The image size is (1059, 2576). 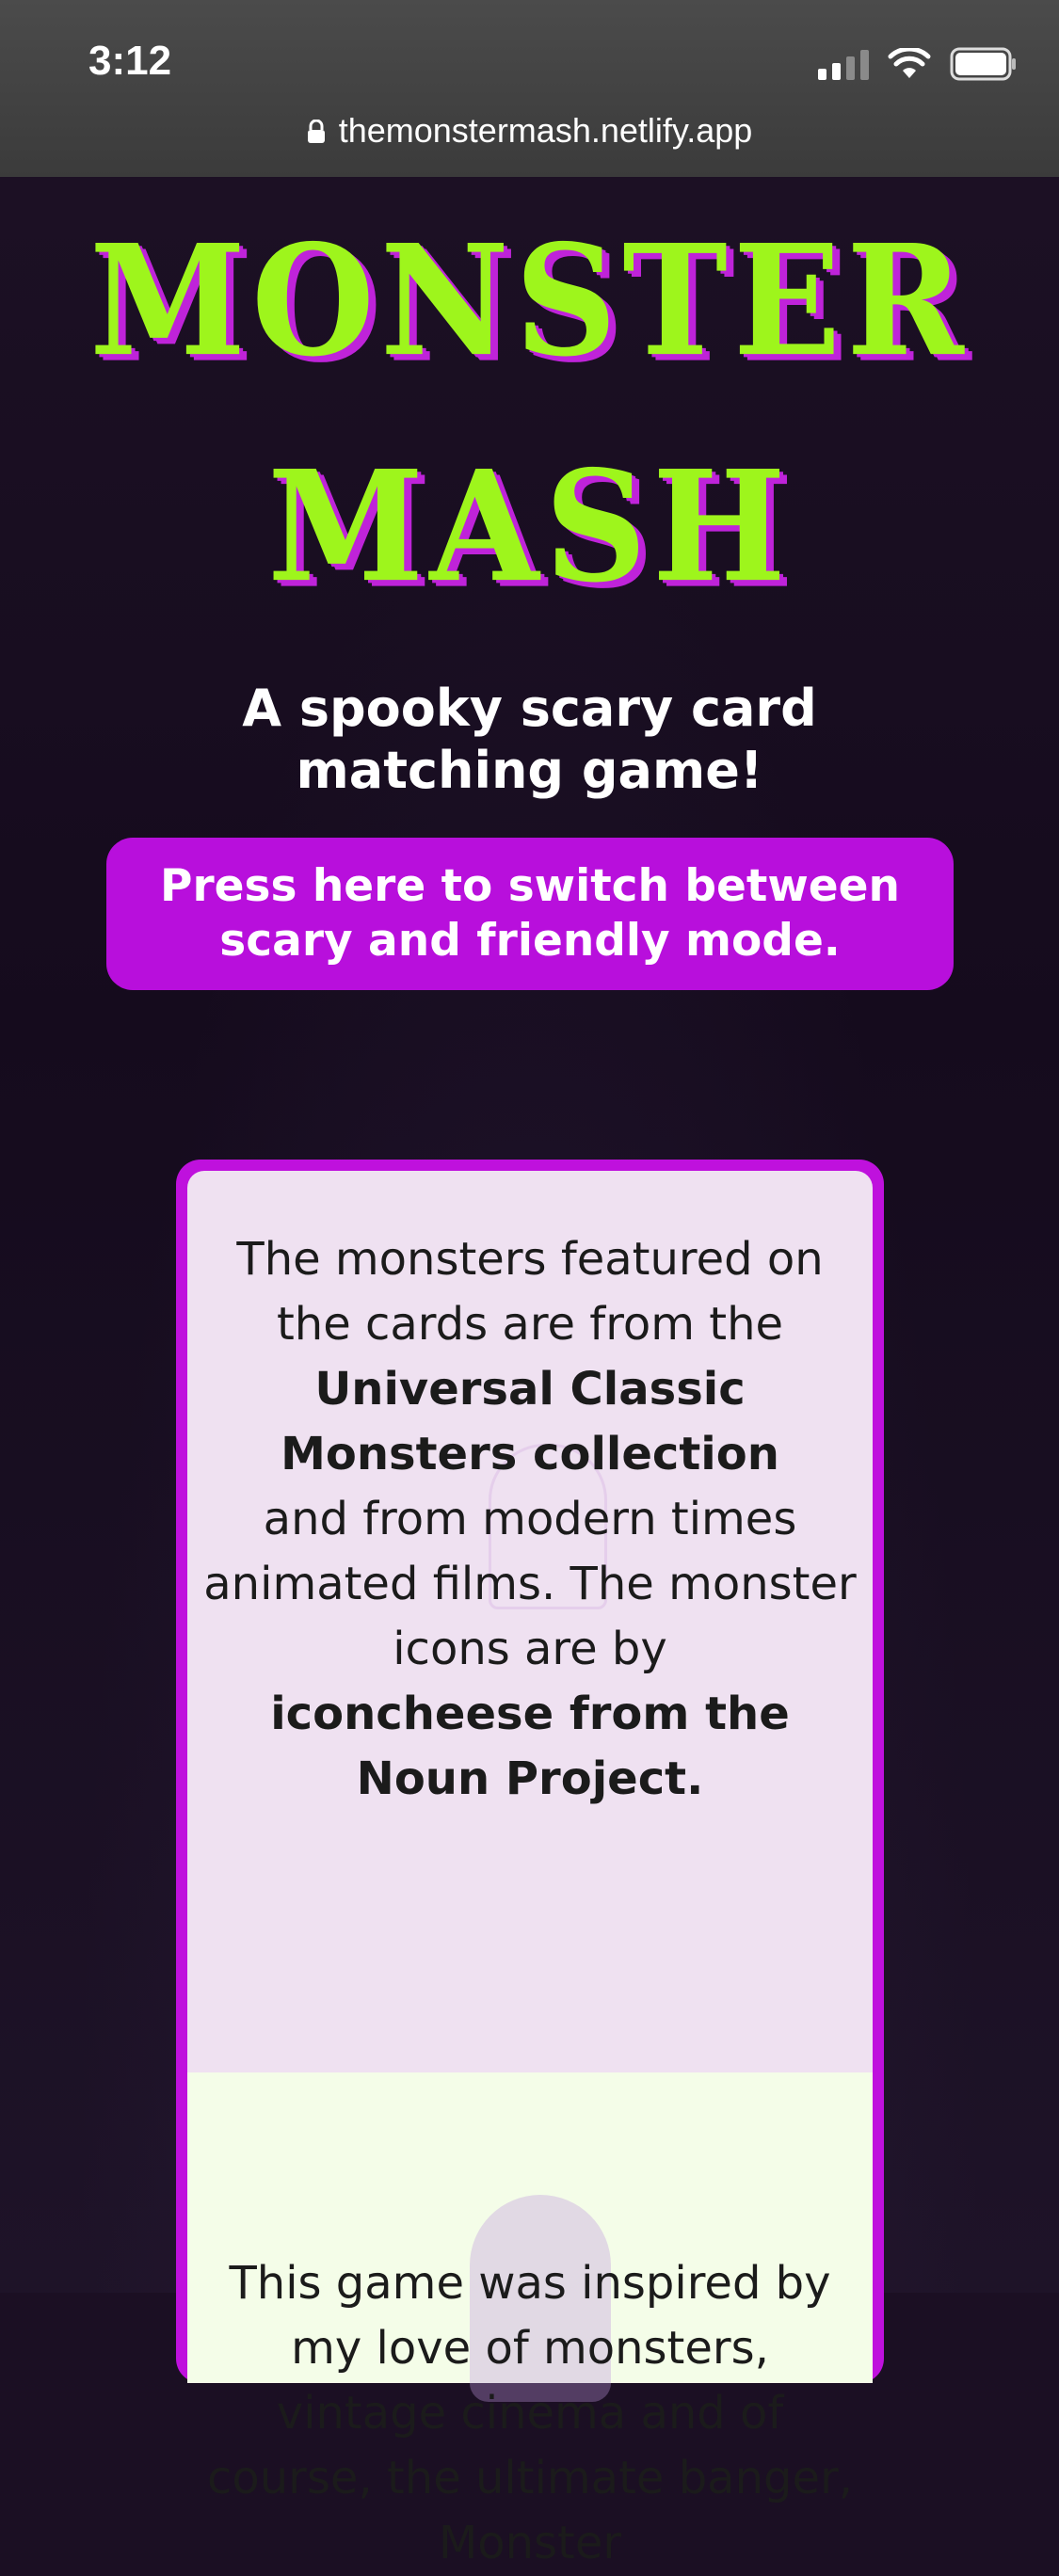 What do you see at coordinates (529, 301) in the screenshot?
I see `title-line-1: MONSTER` at bounding box center [529, 301].